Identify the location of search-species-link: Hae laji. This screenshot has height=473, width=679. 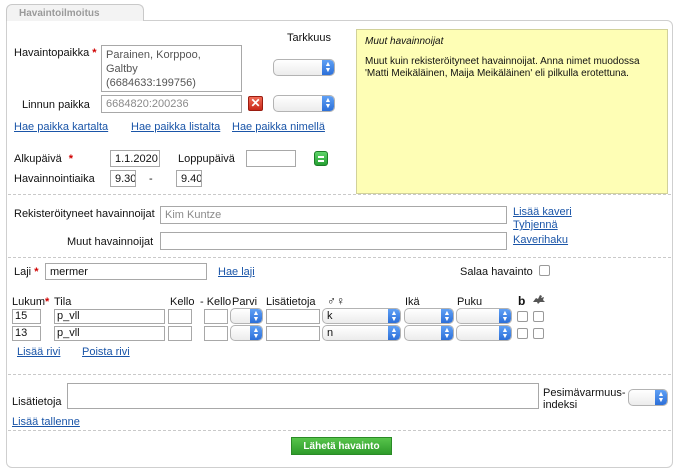
(236, 272).